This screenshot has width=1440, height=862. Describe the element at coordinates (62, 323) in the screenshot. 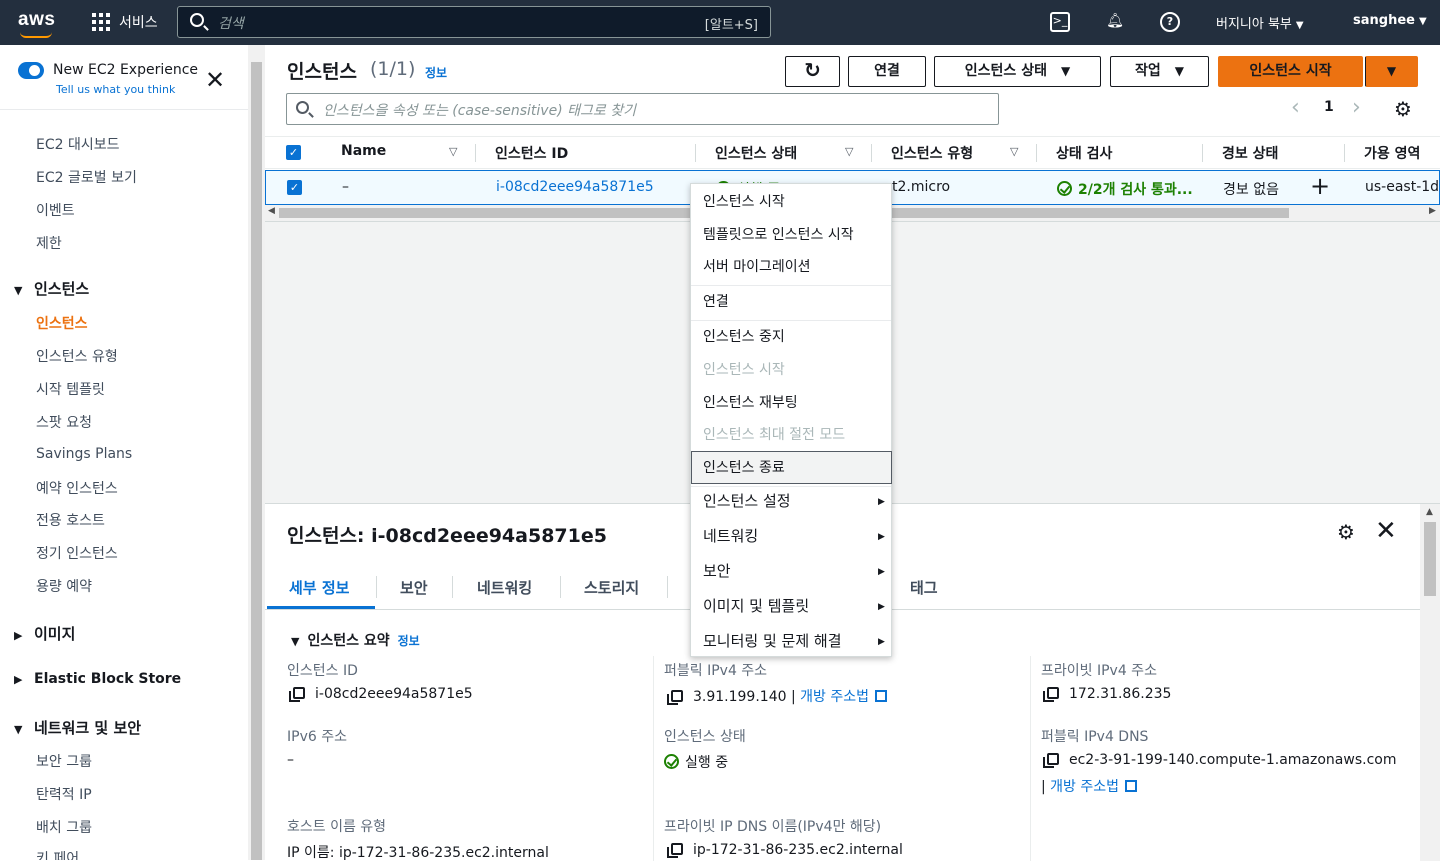

I see `sidebar-item-instances: 인스턴스` at that location.